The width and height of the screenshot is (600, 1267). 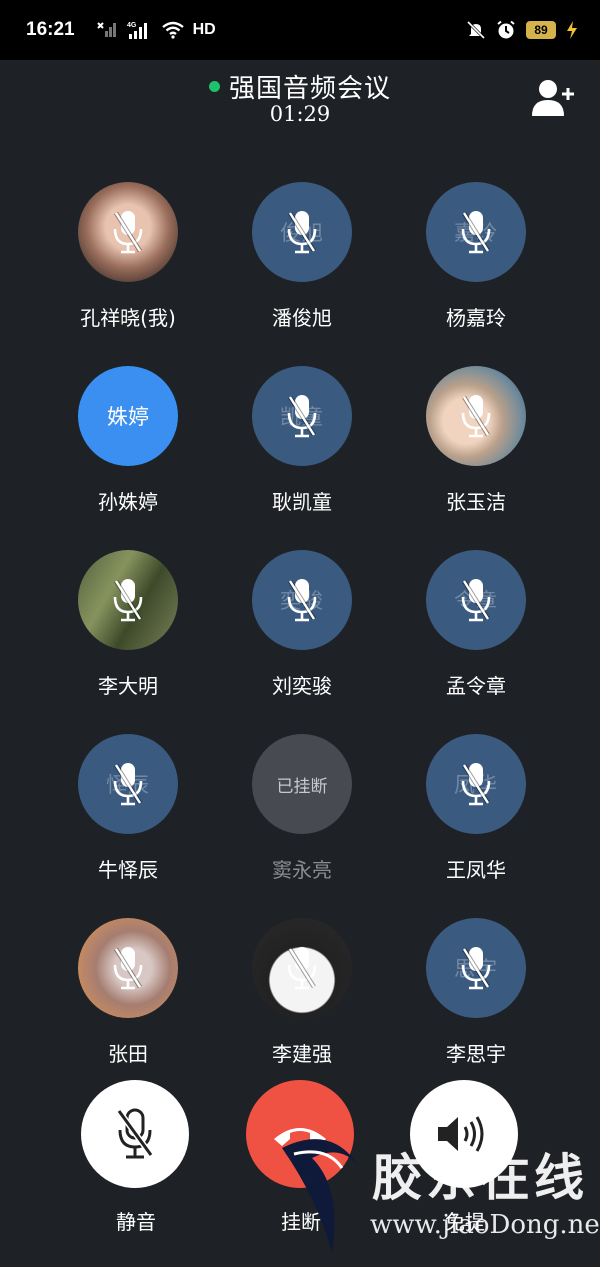 I want to click on participant-tile: 凤华王凤华, so click(x=476, y=817).